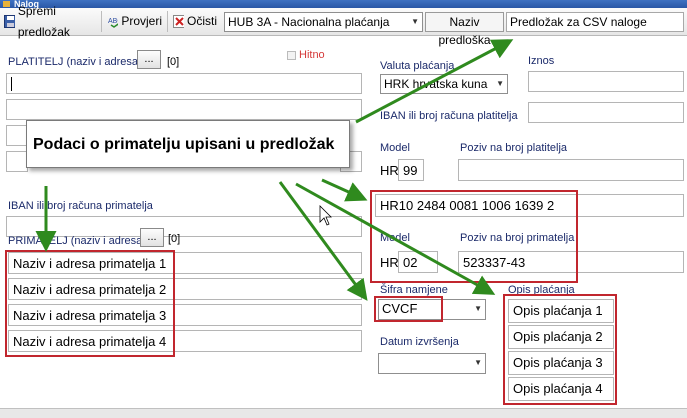 Image resolution: width=687 pixels, height=418 pixels. Describe the element at coordinates (434, 81) in the screenshot. I see `arrow-to-template-name` at that location.